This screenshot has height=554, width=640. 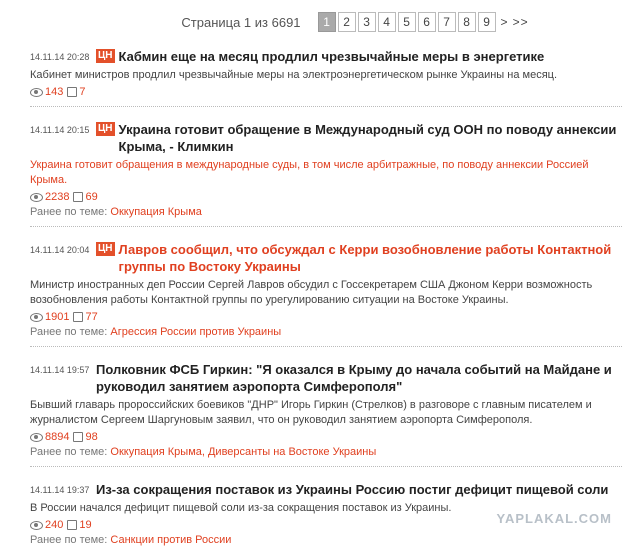 I want to click on news-stats: 2238 69, so click(x=326, y=197).